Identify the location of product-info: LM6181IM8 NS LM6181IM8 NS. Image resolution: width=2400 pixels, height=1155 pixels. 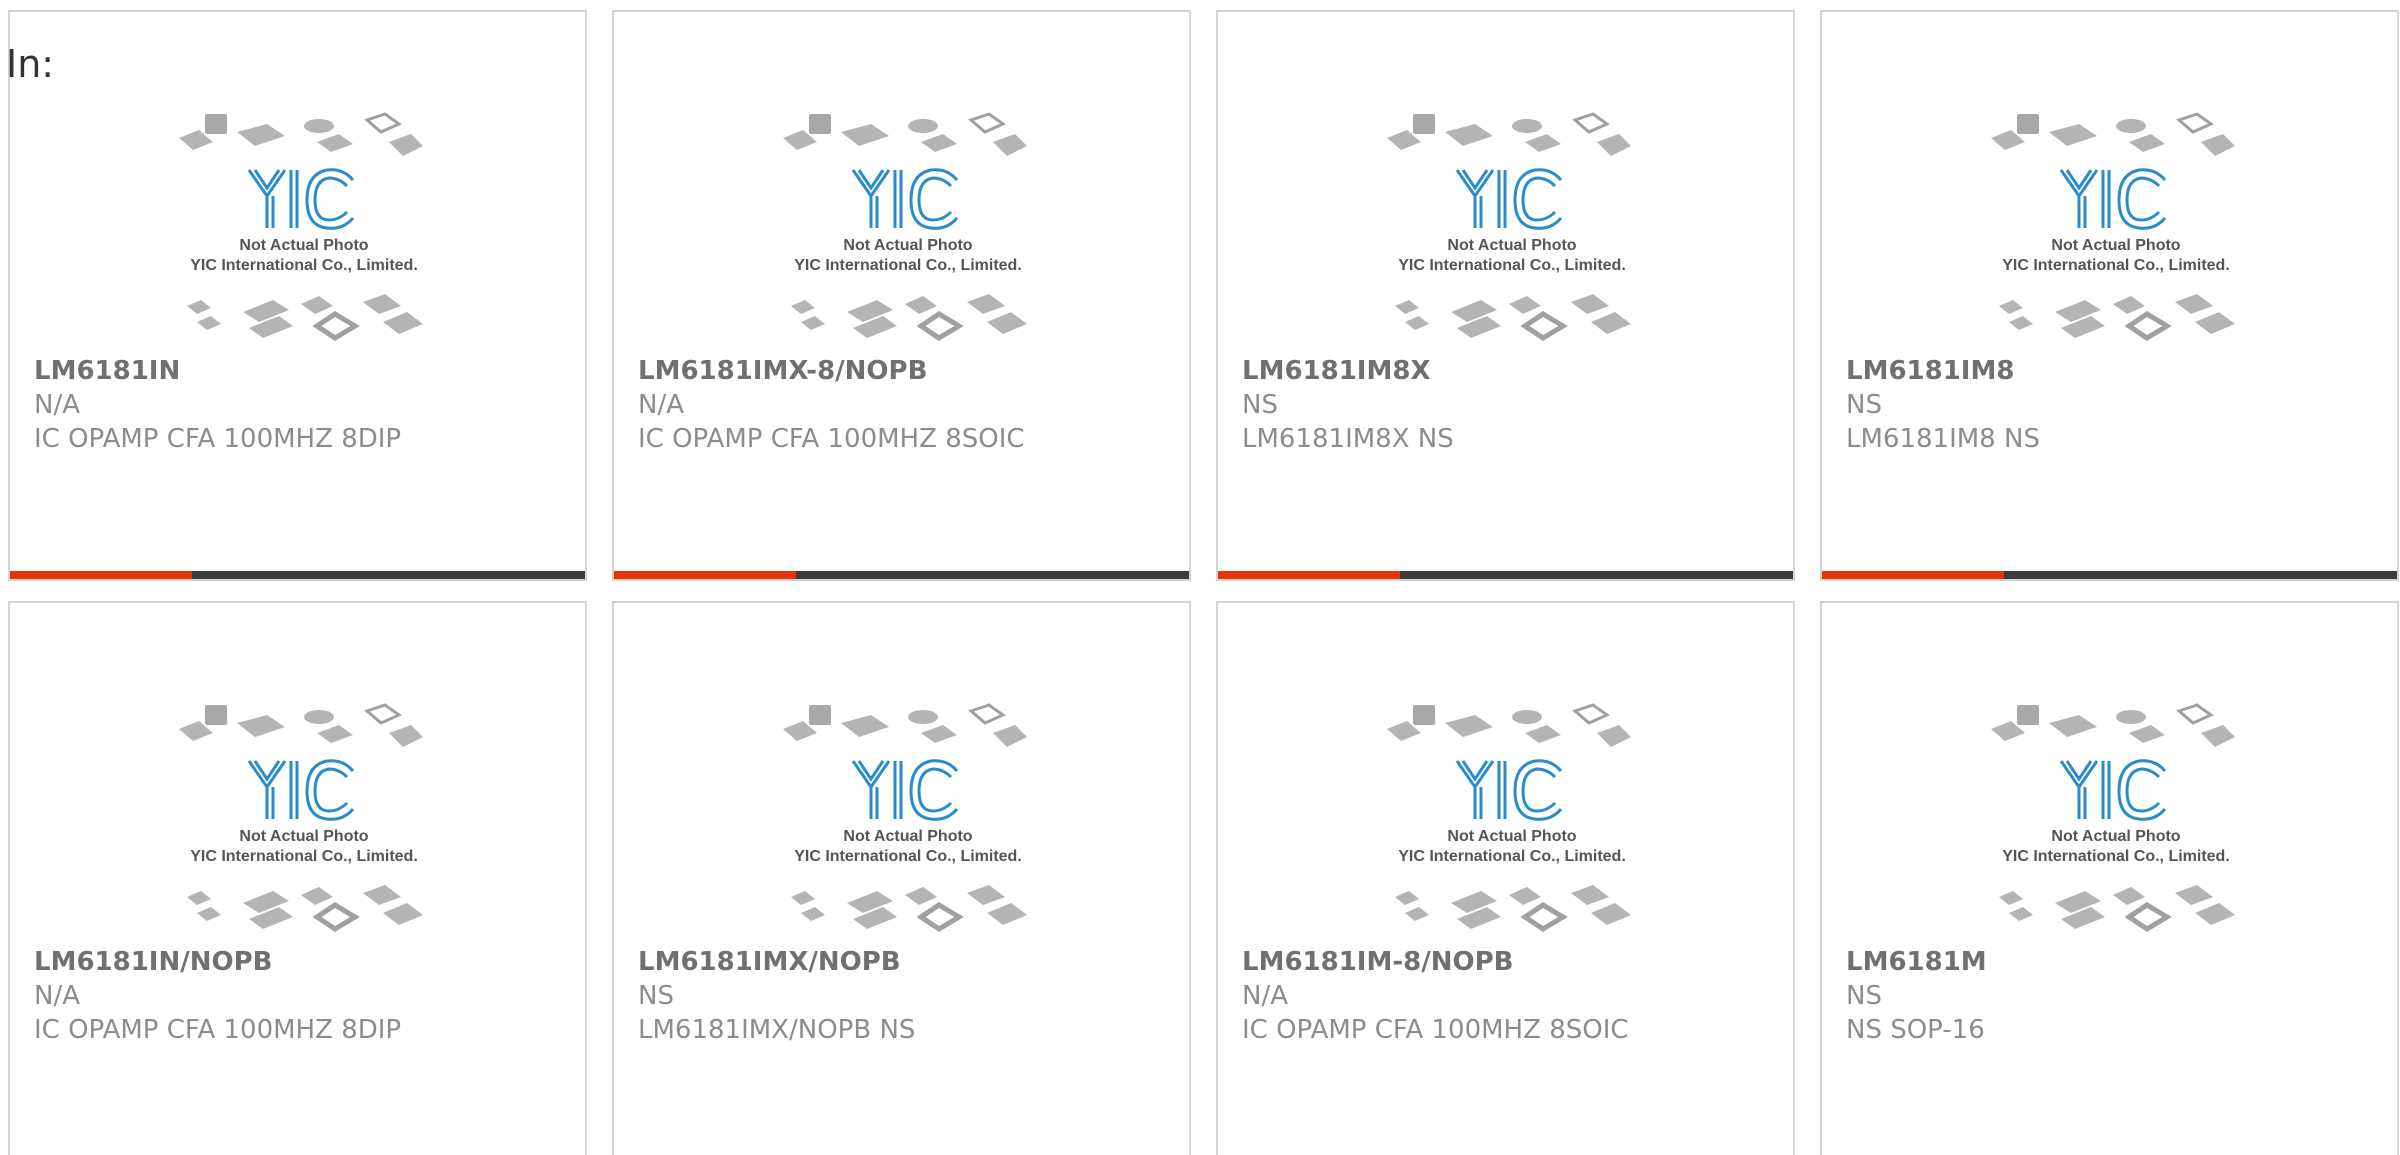
(2115, 405).